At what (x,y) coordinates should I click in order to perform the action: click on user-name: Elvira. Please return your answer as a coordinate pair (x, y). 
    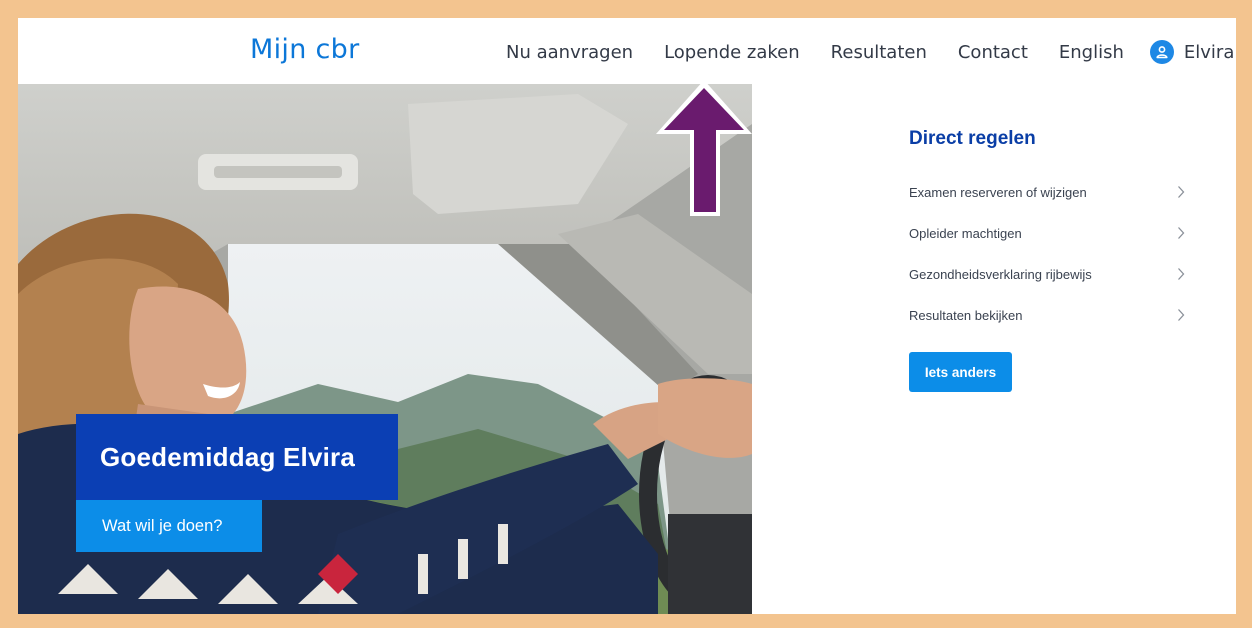
    Looking at the image, I should click on (1209, 52).